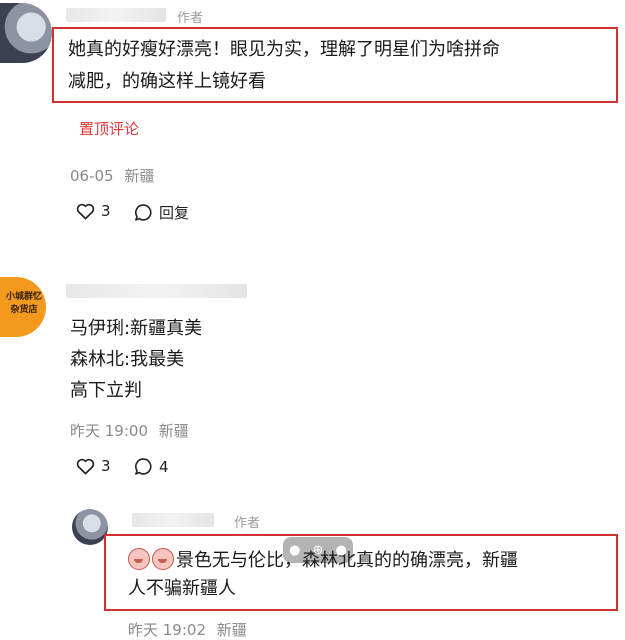  Describe the element at coordinates (335, 65) in the screenshot. I see `comment-highlight-box: 她真的好瘦好漂亮！眼见为实，理解了明星们为啥拼命 减肥，的确这样上镜好看` at that location.